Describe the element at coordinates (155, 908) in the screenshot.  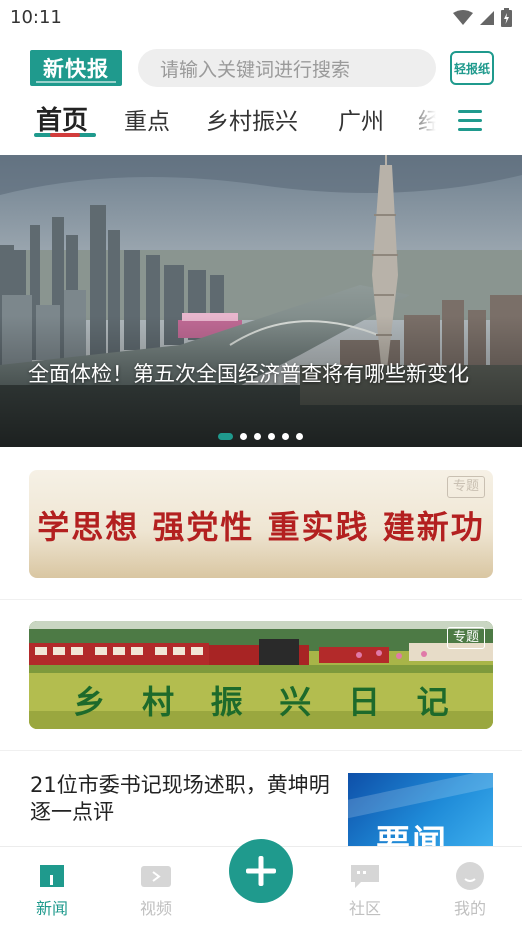
I see `nav-video-label: 视频` at that location.